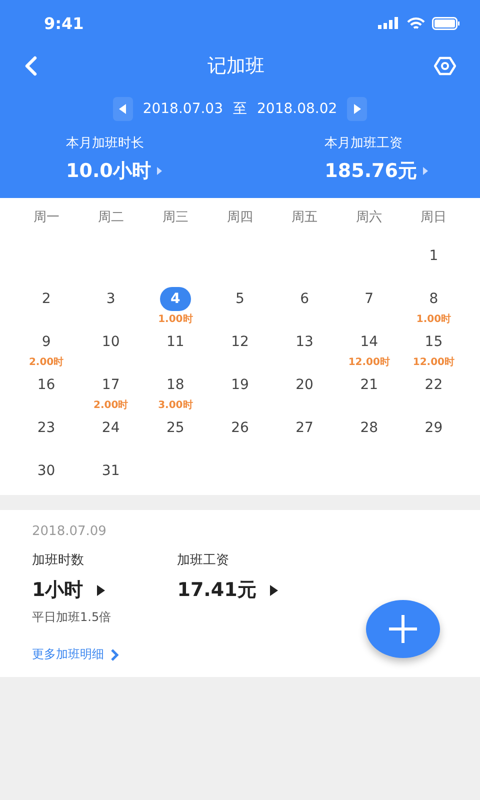  Describe the element at coordinates (364, 143) in the screenshot. I see `summary-label: 本月加班工资` at that location.